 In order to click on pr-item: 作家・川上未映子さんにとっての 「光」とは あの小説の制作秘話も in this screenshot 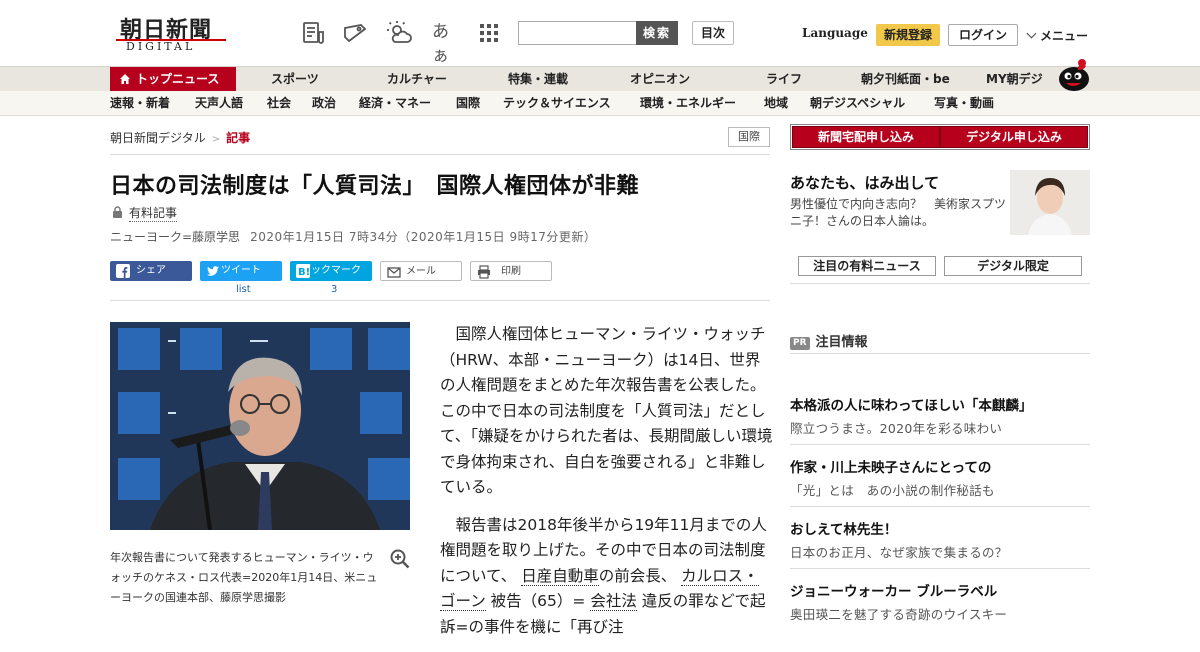, I will do `click(940, 477)`.